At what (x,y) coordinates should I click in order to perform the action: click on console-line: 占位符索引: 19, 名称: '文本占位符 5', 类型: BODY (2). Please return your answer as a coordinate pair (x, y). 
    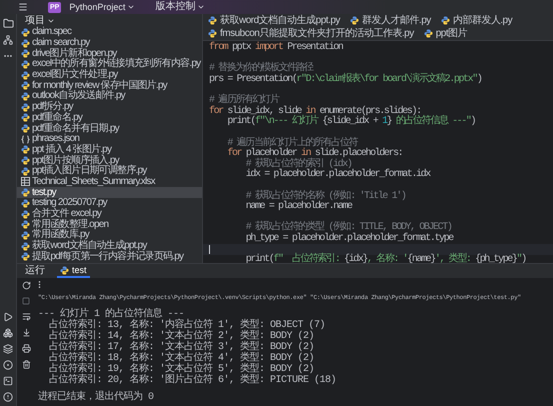
    Looking at the image, I should click on (181, 369).